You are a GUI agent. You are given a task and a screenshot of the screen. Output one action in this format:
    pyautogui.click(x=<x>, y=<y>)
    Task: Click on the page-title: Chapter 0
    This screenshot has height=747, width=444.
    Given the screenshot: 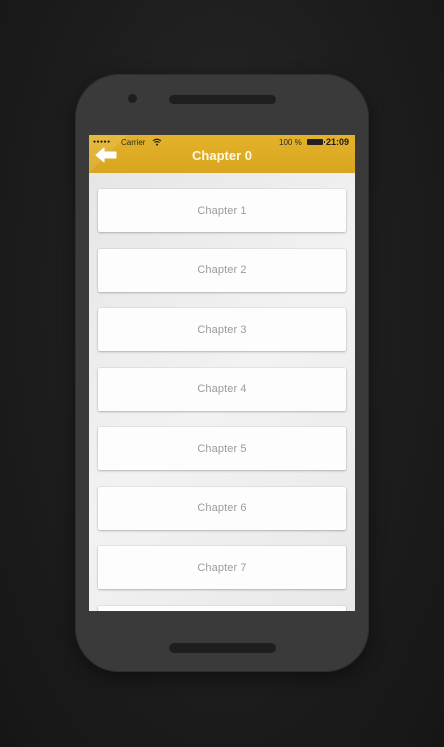 What is the action you would take?
    pyautogui.click(x=222, y=155)
    